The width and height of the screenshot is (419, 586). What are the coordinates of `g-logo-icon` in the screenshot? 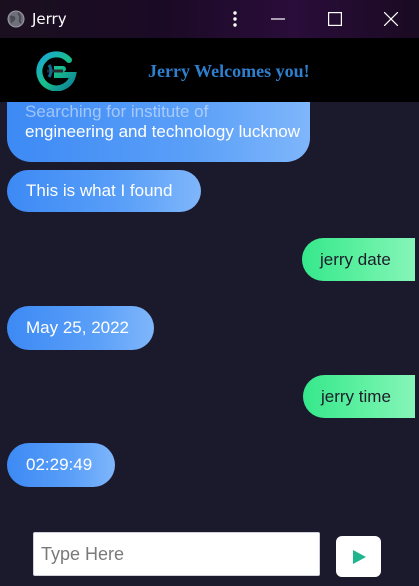 It's located at (56, 71).